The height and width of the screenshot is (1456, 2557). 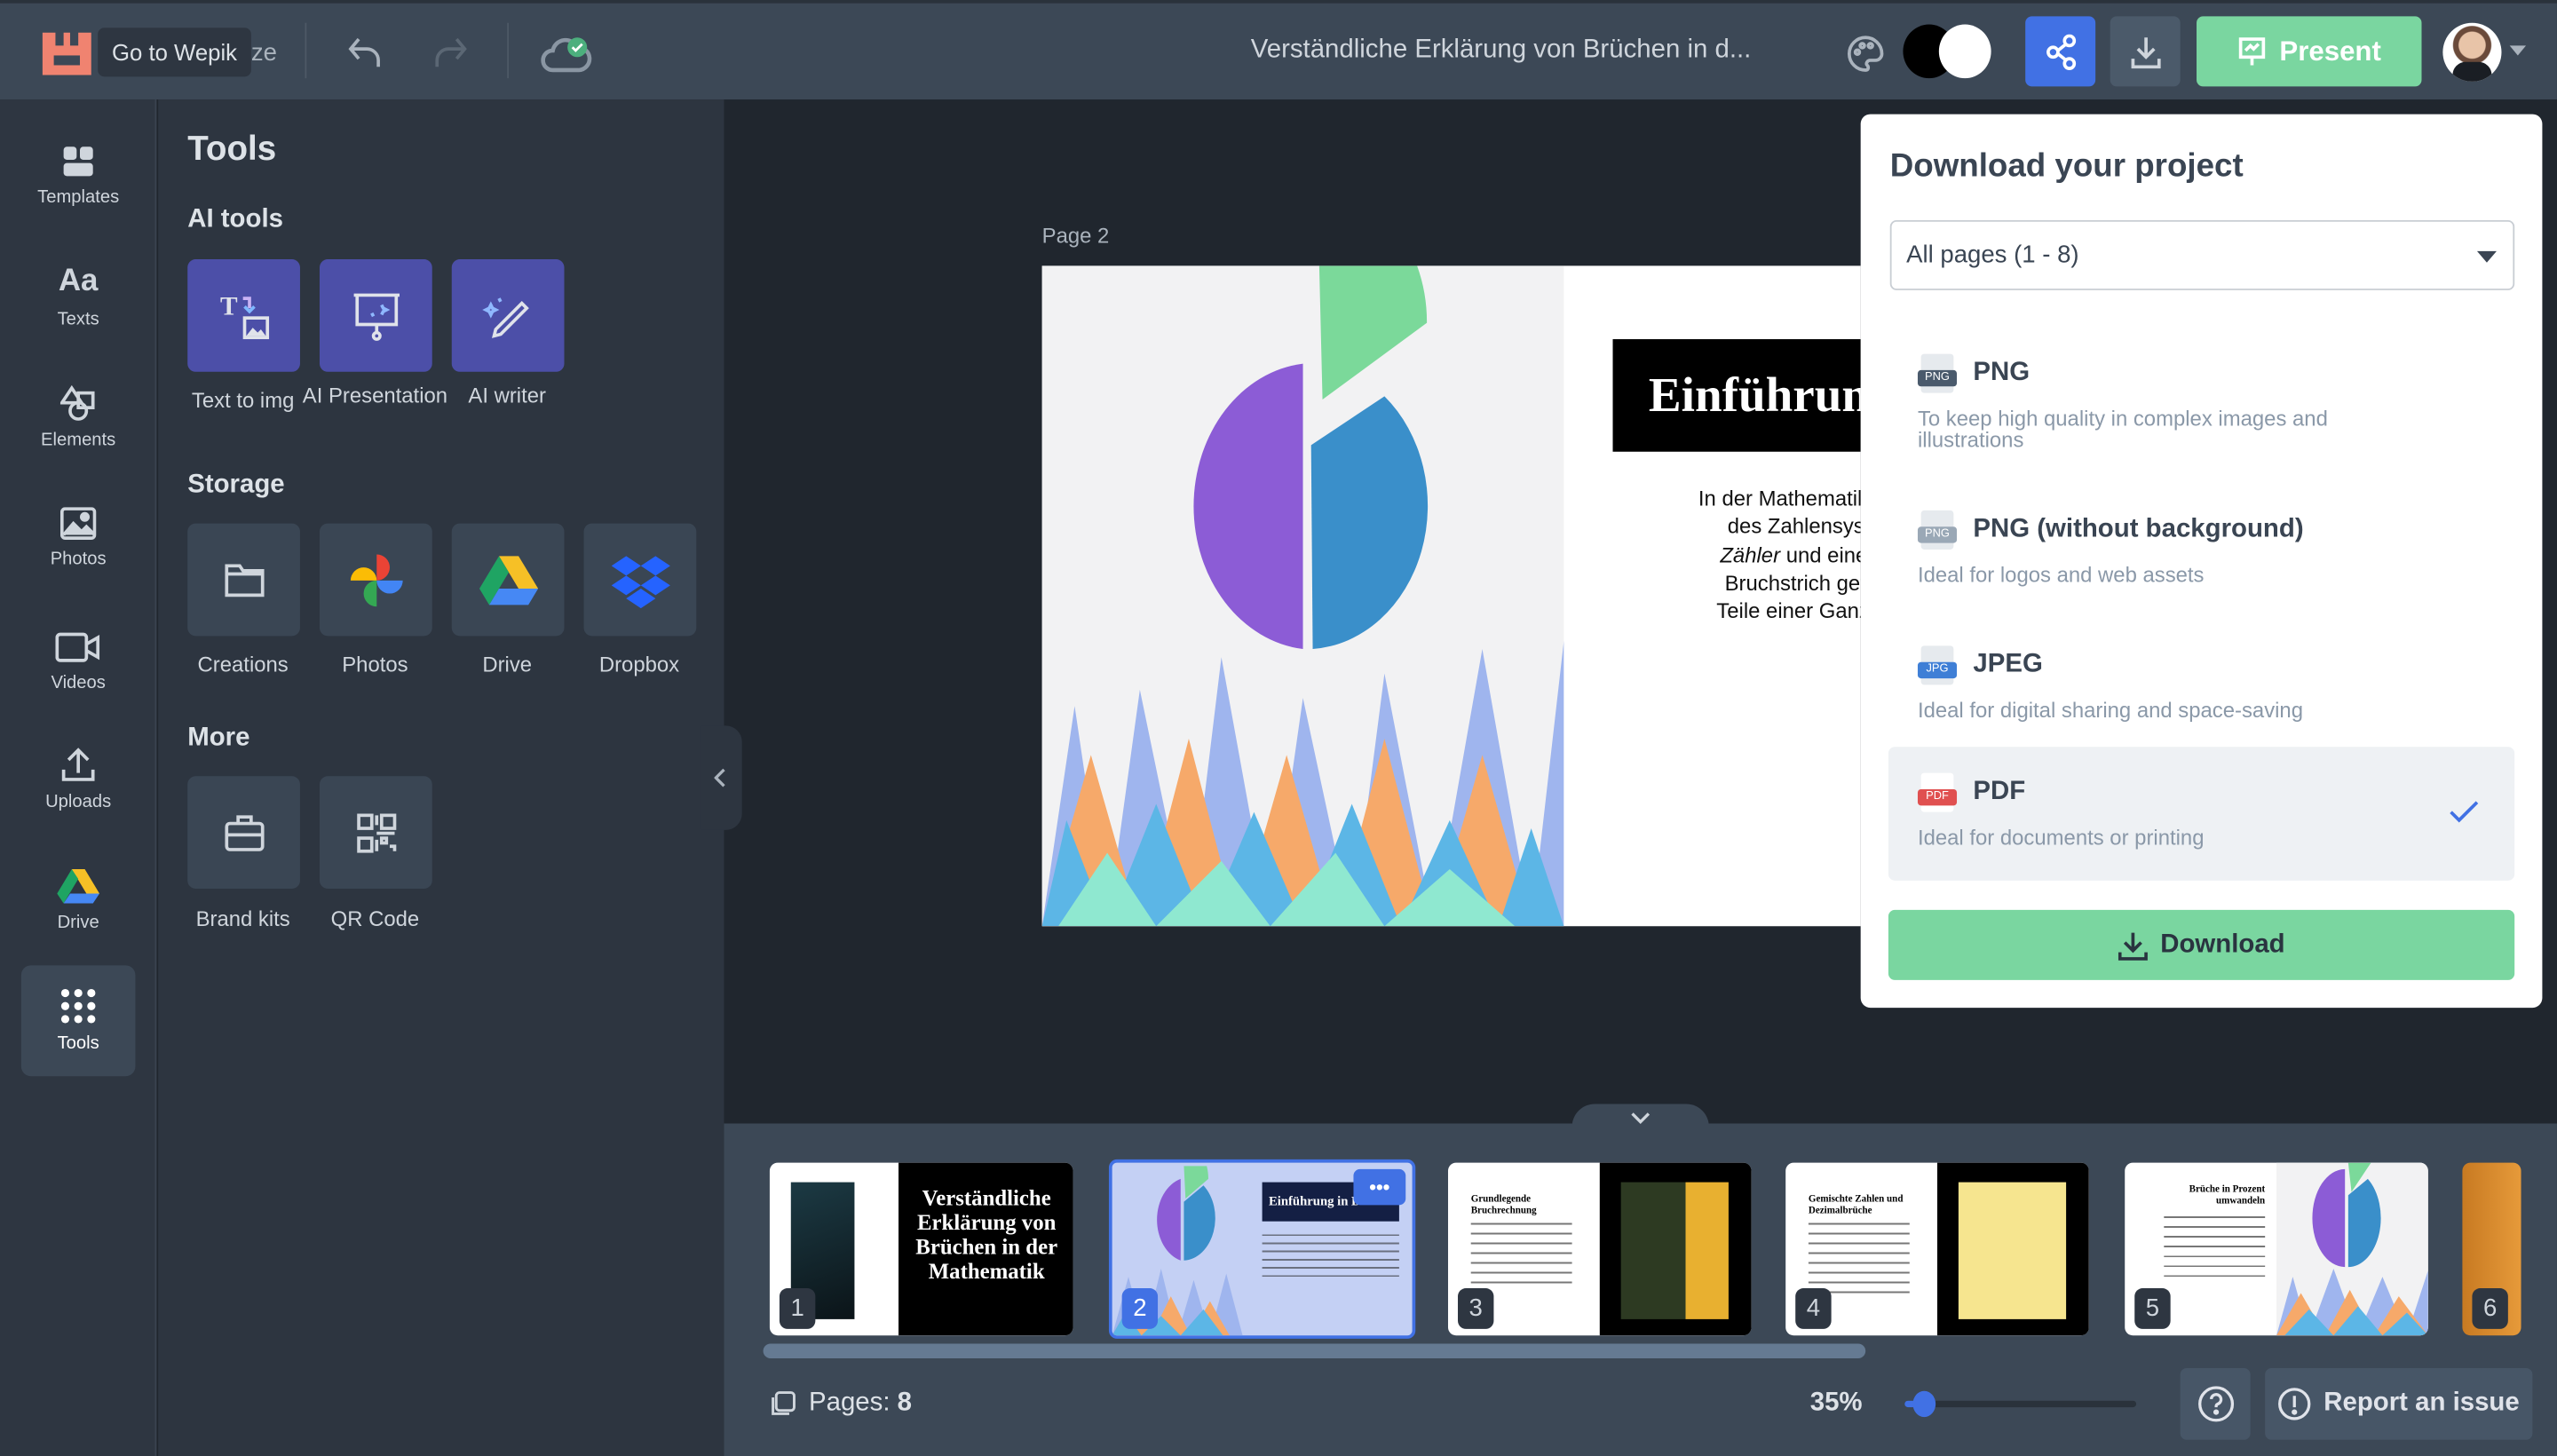 I want to click on avatar, so click(x=2472, y=52).